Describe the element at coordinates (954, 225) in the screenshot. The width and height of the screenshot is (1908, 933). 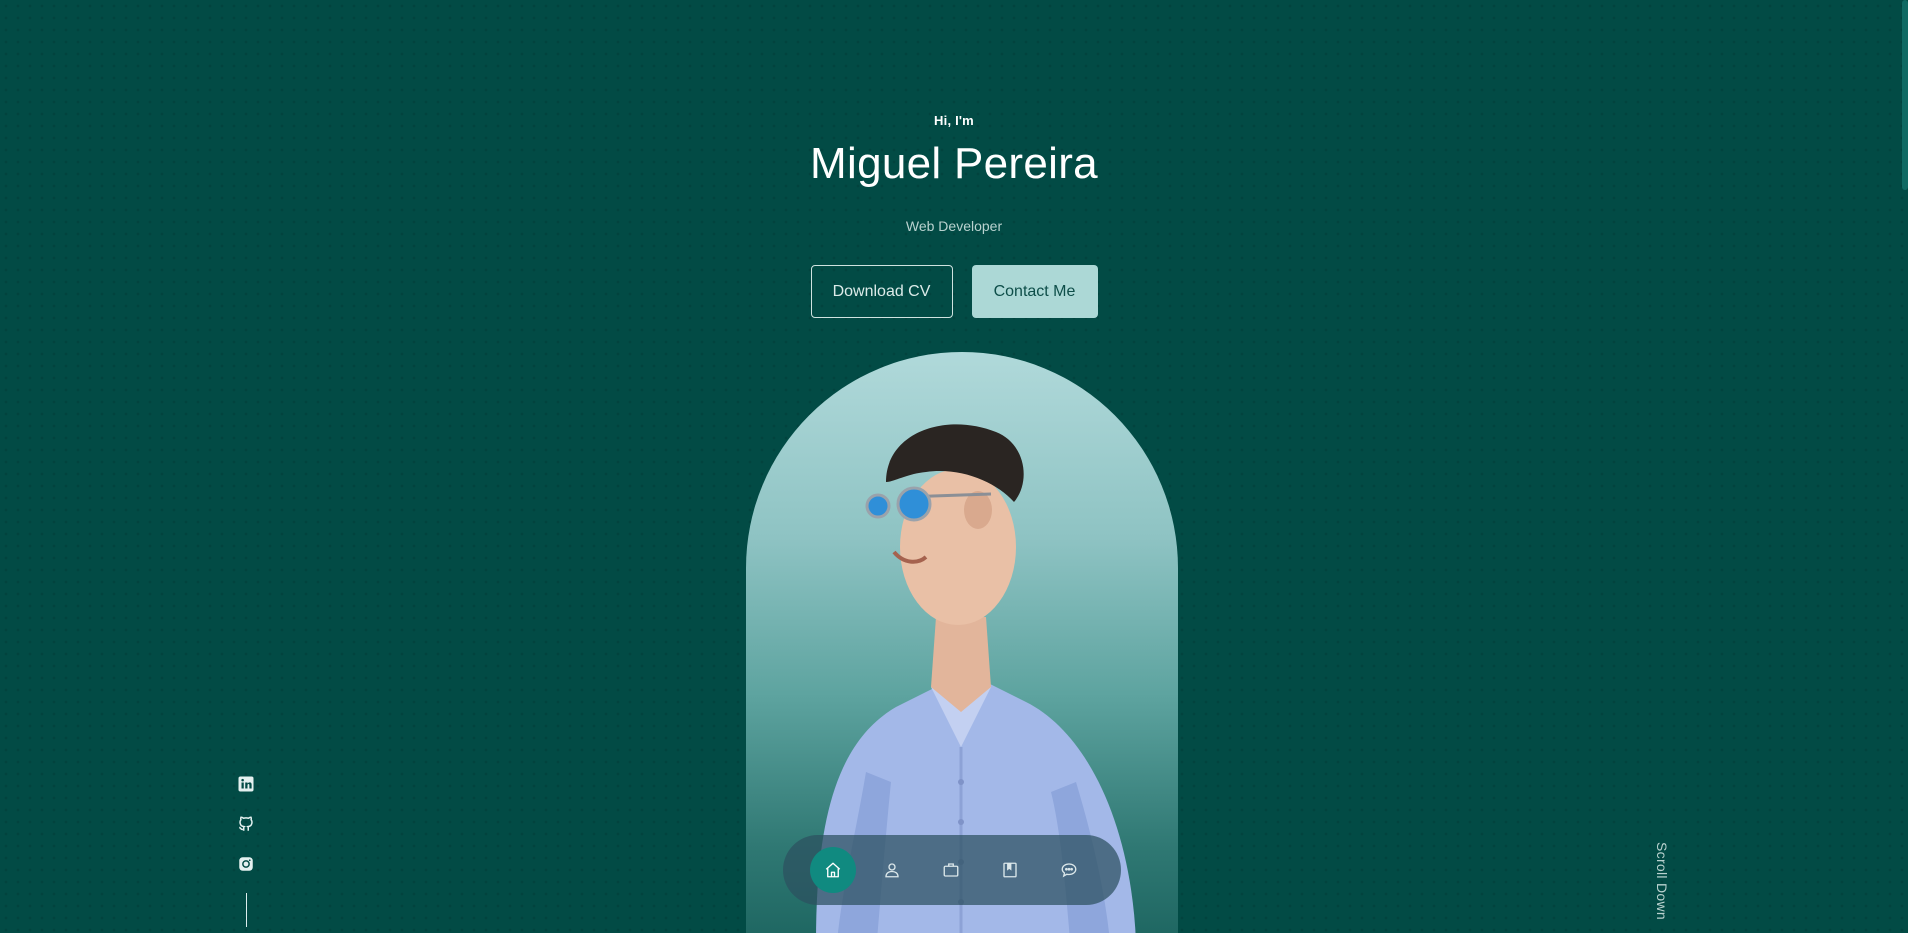
I see `hero-role: Web Developer` at that location.